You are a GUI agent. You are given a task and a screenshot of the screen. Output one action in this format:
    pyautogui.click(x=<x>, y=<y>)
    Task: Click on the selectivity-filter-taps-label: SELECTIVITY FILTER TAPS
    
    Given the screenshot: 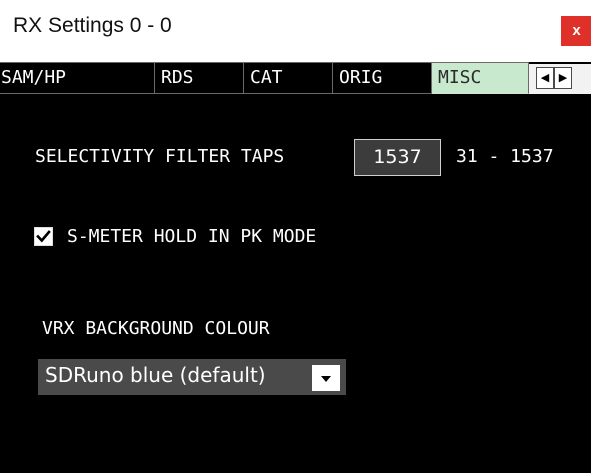 What is the action you would take?
    pyautogui.click(x=160, y=156)
    